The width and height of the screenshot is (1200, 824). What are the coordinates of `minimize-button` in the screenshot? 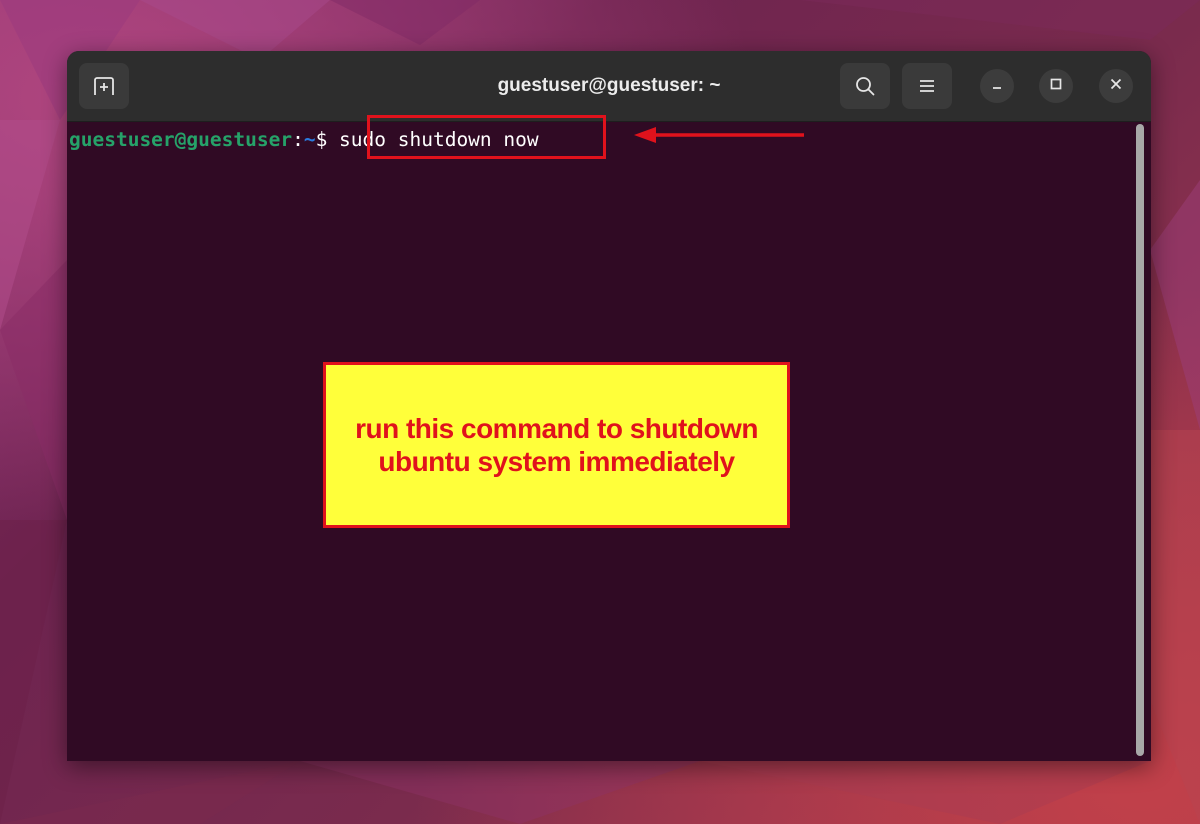 It's located at (997, 86).